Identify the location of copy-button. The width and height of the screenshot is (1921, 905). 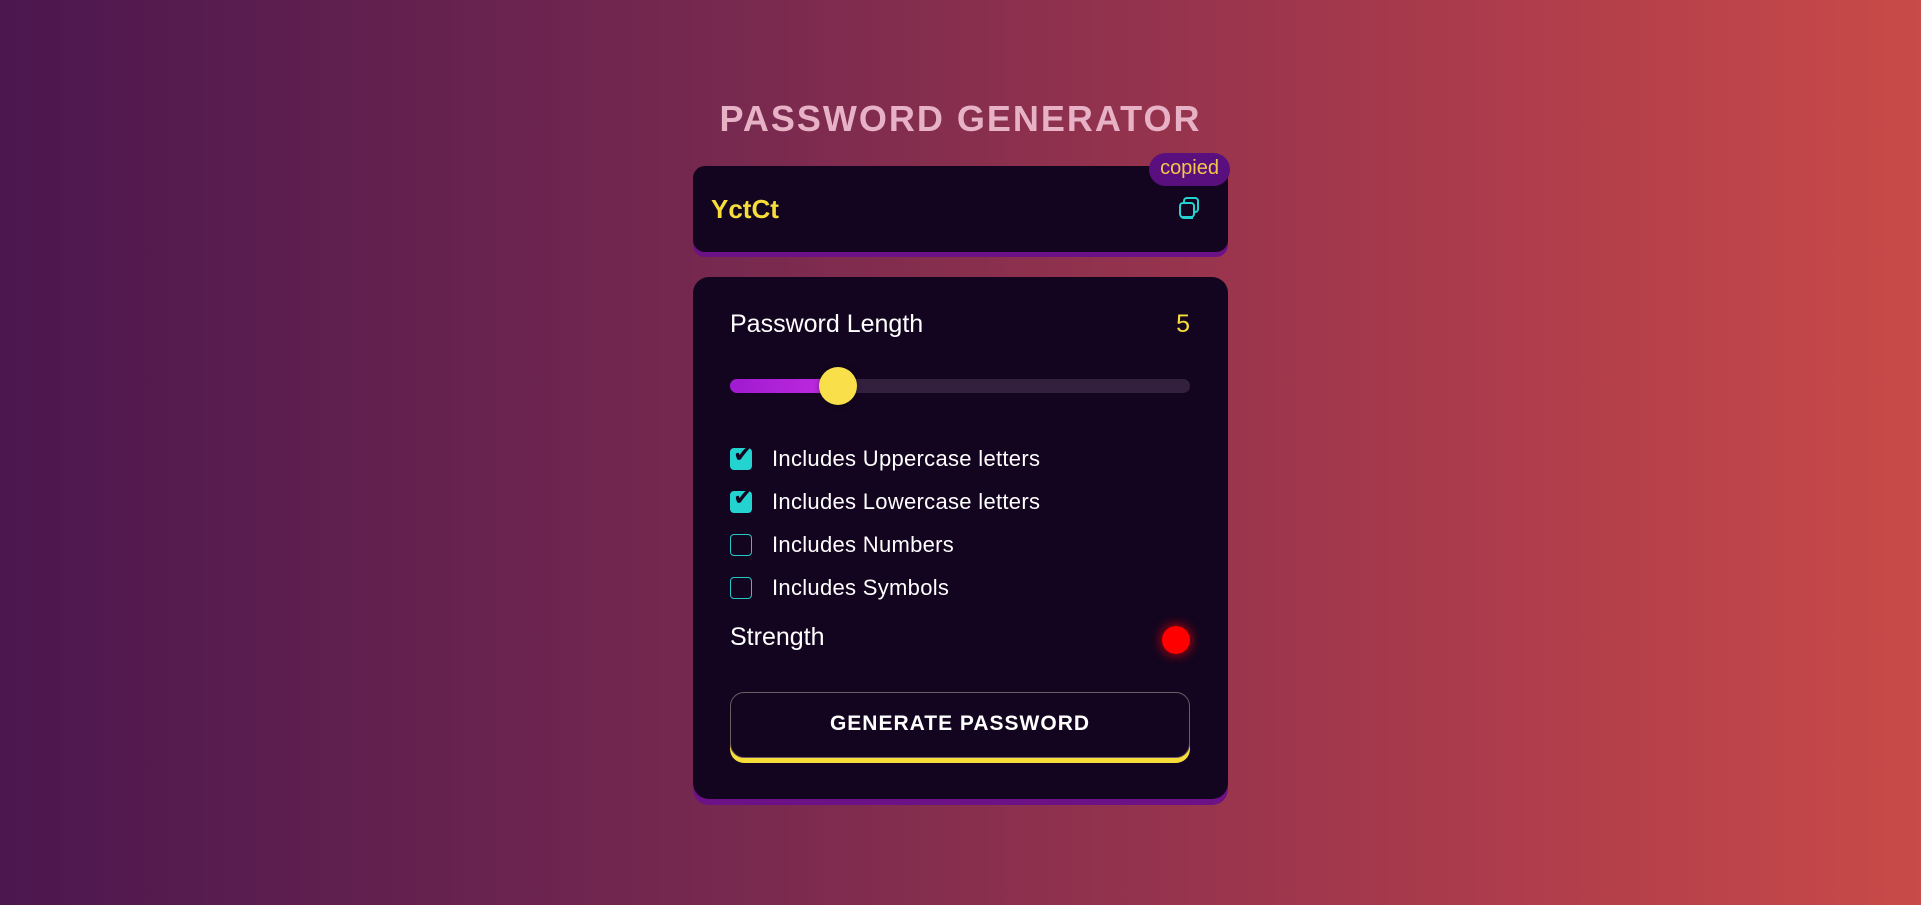
(1189, 208).